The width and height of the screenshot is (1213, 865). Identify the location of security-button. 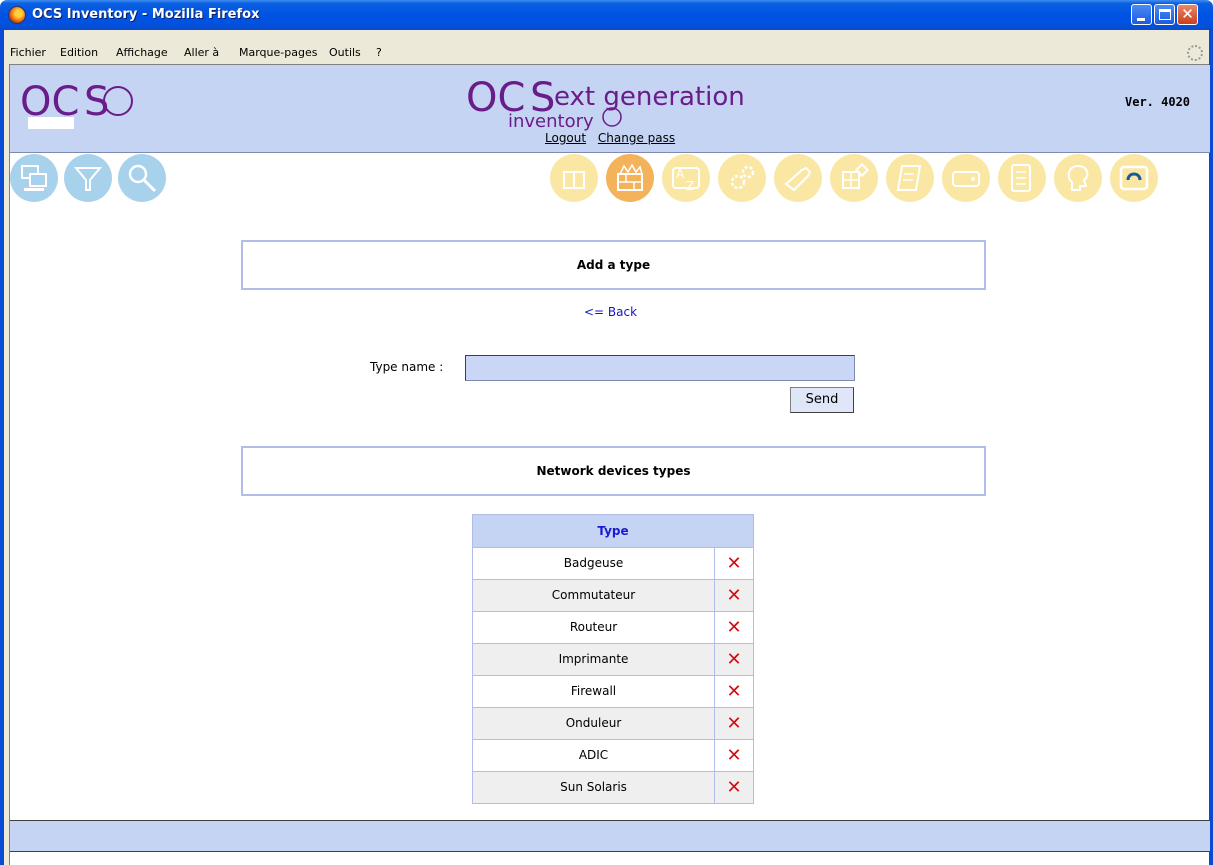
(630, 178).